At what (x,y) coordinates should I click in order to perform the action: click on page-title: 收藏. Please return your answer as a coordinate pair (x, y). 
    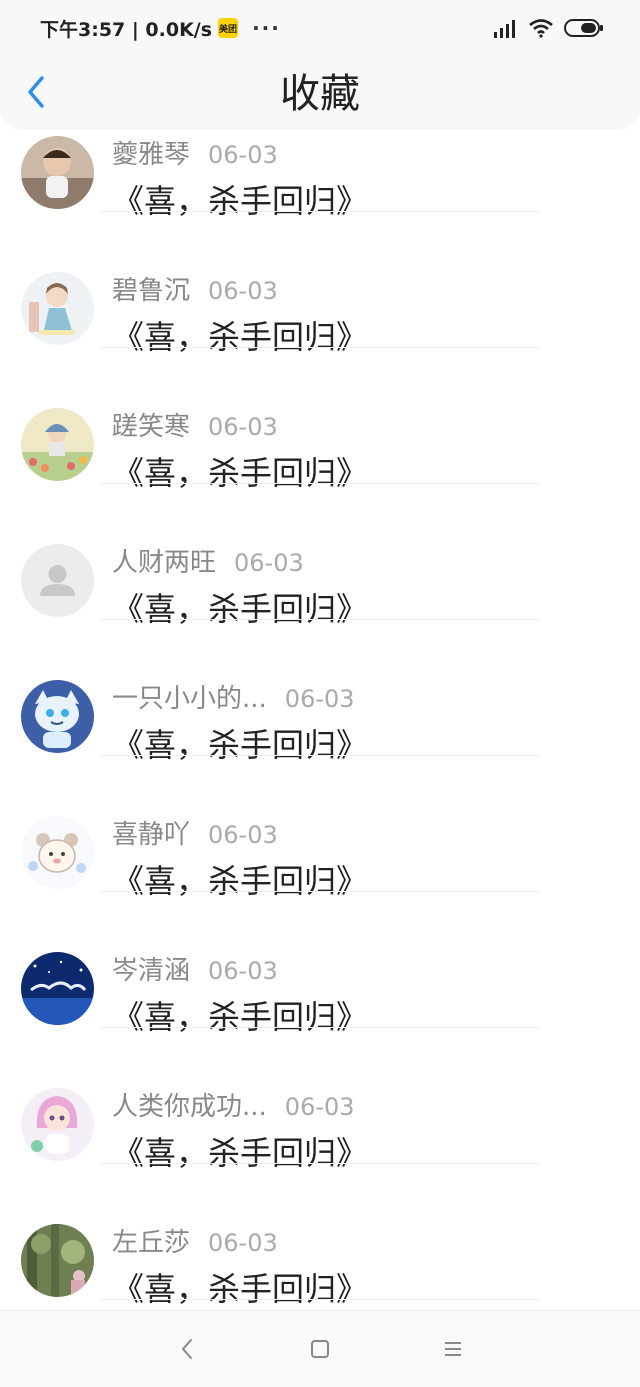
    Looking at the image, I should click on (320, 94).